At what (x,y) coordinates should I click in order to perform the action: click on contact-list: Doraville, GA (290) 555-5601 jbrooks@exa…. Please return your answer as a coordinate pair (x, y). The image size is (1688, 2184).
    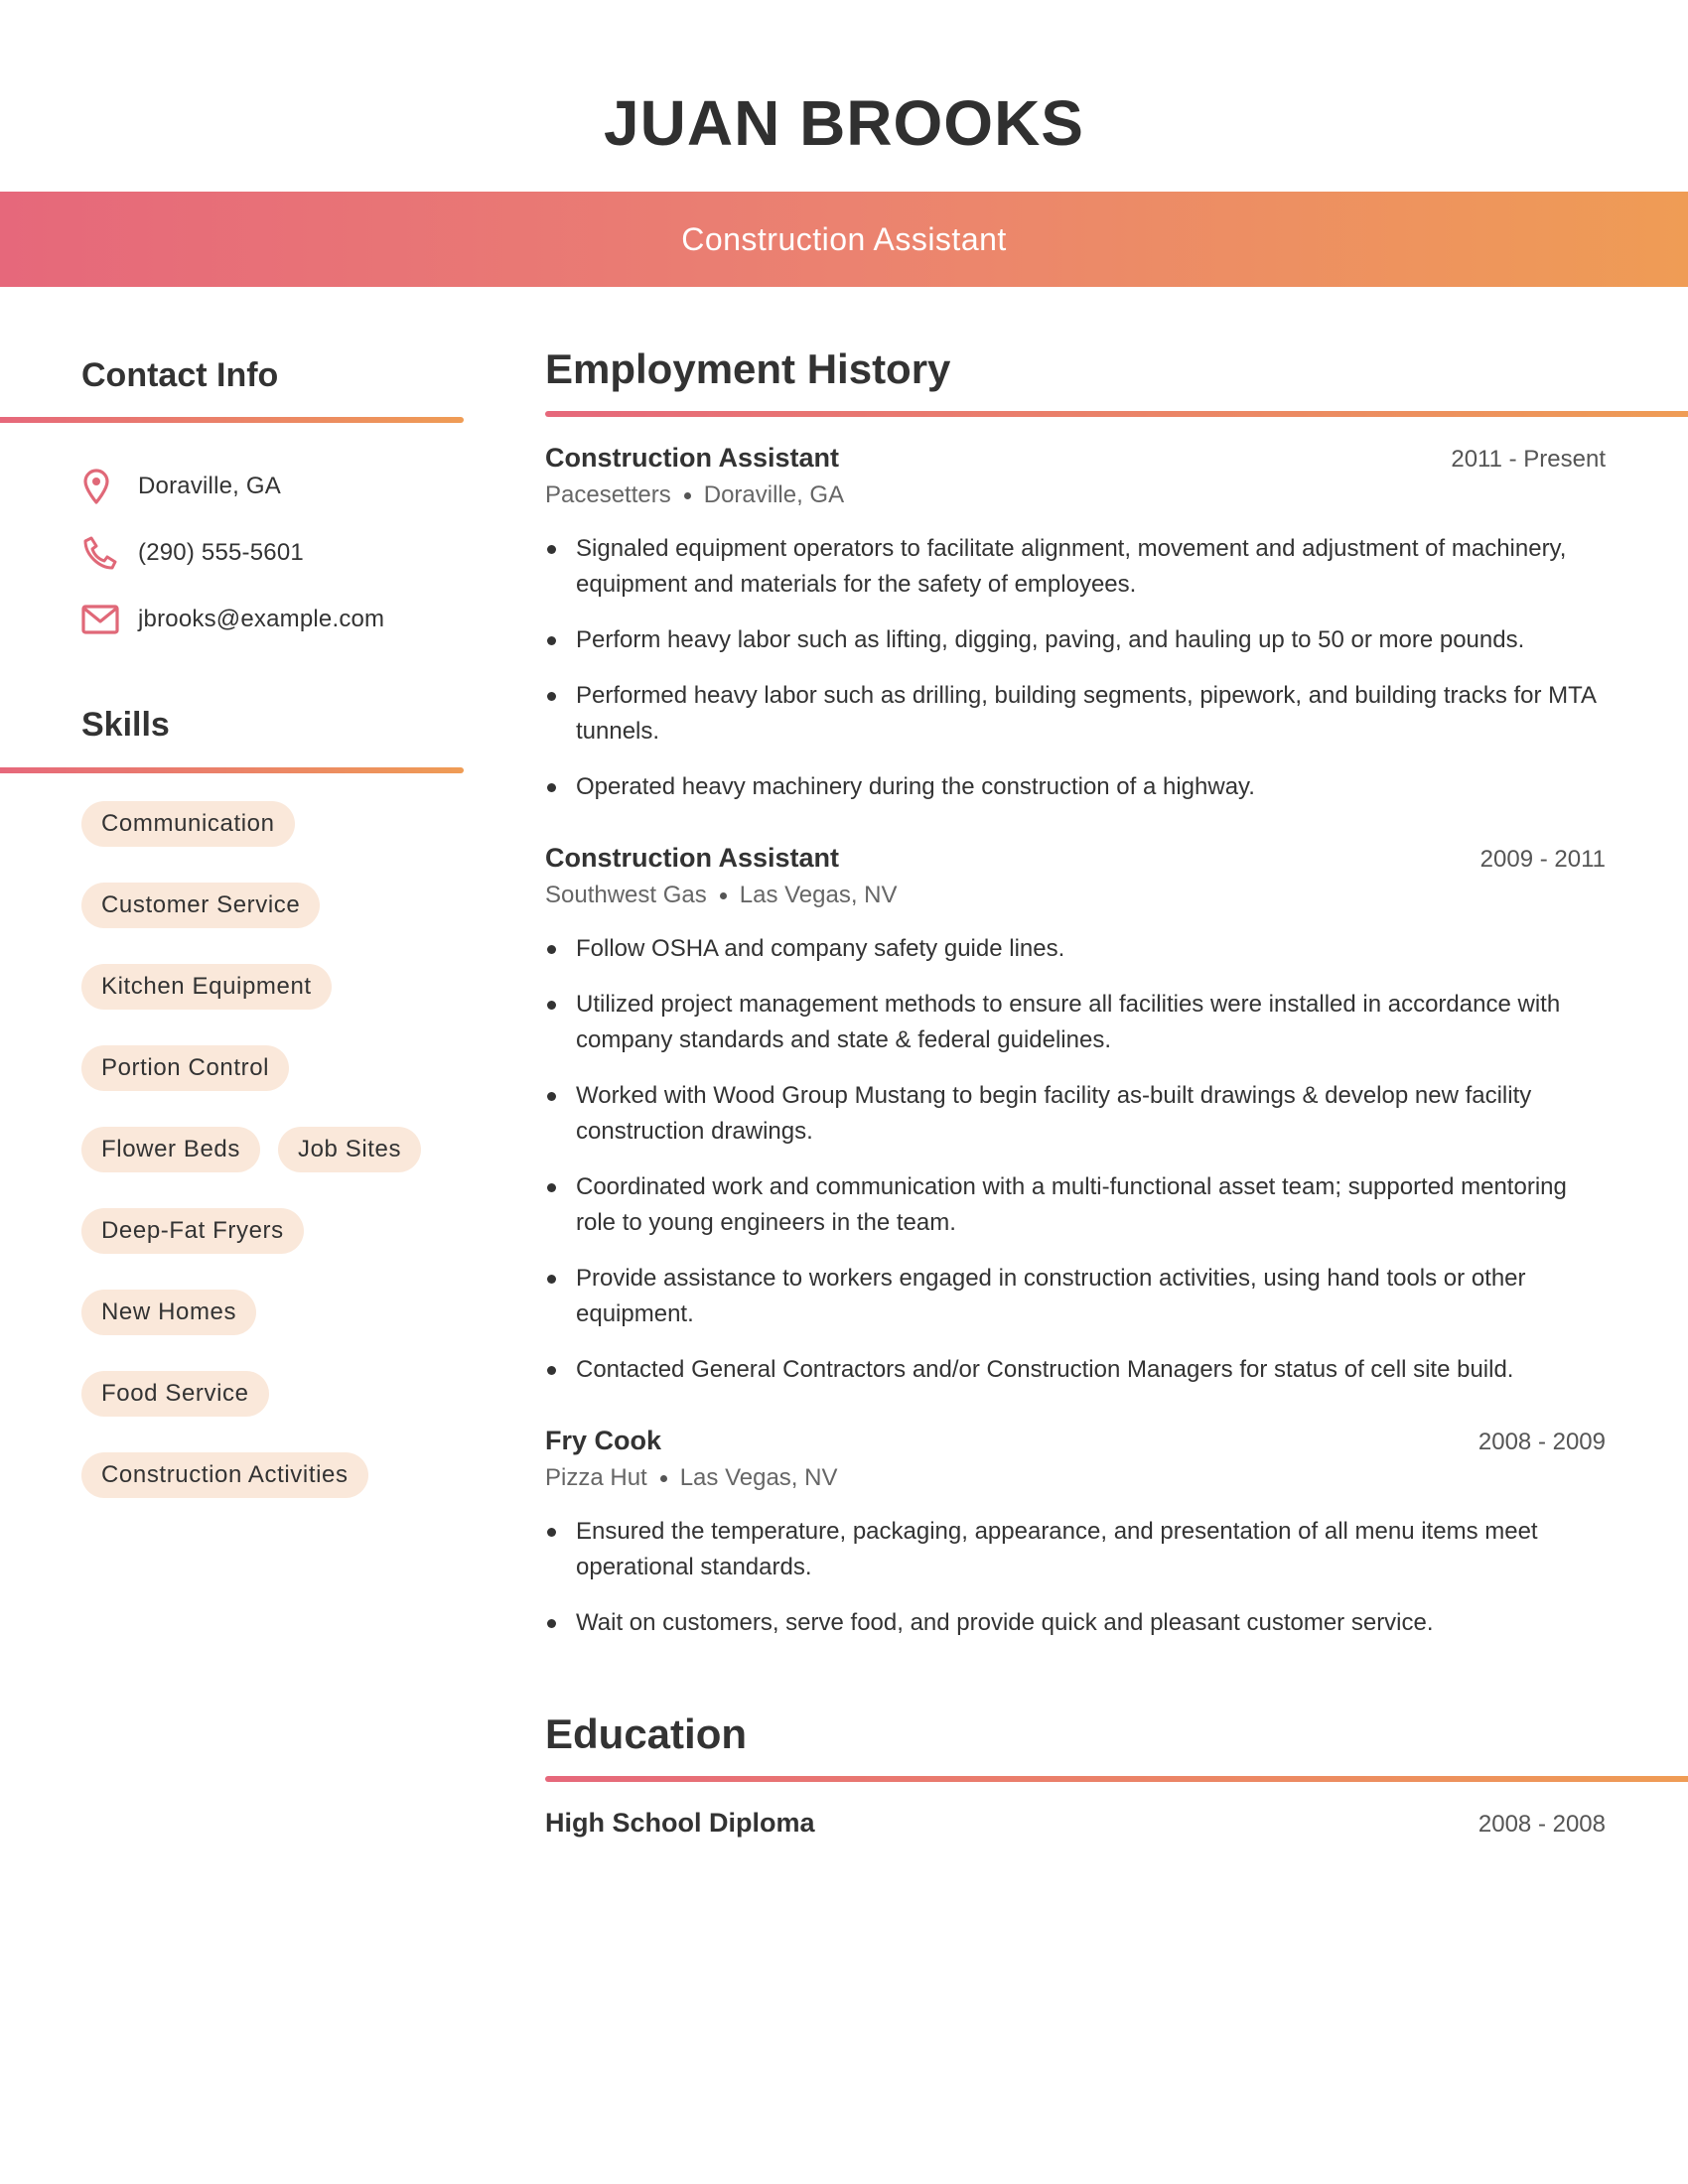
    Looking at the image, I should click on (232, 552).